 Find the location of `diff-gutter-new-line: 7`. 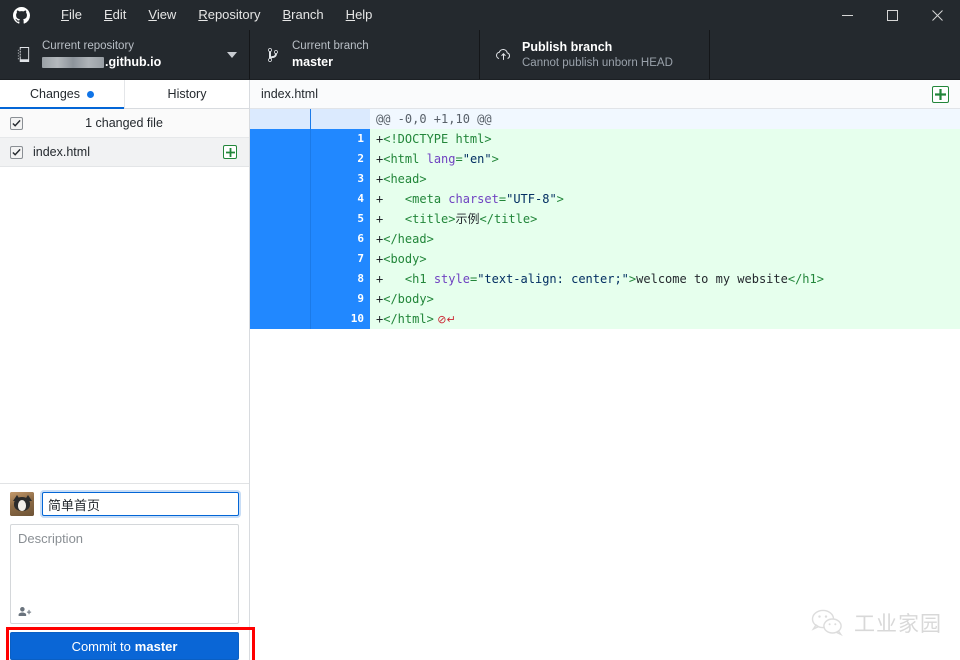

diff-gutter-new-line: 7 is located at coordinates (340, 259).